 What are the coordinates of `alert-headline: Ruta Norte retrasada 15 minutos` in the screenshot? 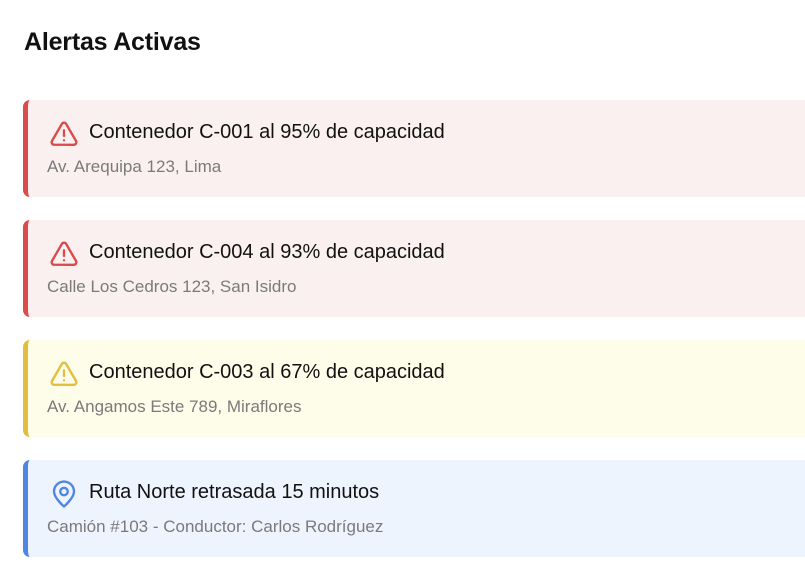 It's located at (234, 492).